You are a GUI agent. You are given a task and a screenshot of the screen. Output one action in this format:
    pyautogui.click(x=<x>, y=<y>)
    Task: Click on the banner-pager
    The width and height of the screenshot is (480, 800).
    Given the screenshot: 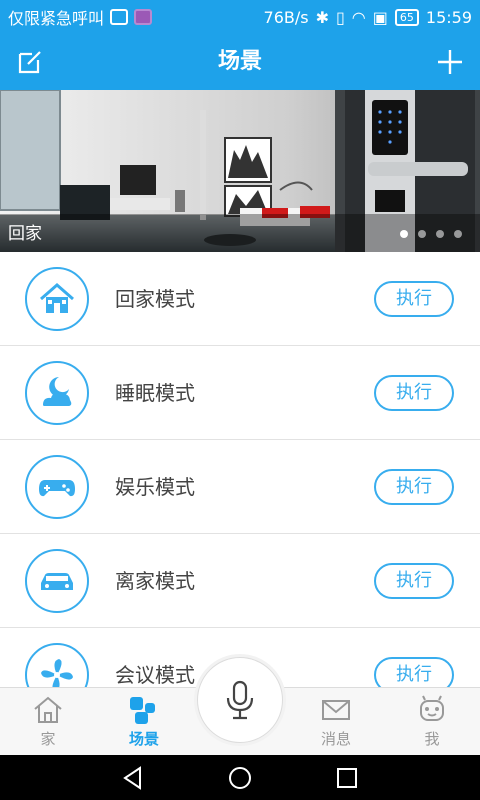 What is the action you would take?
    pyautogui.click(x=431, y=234)
    